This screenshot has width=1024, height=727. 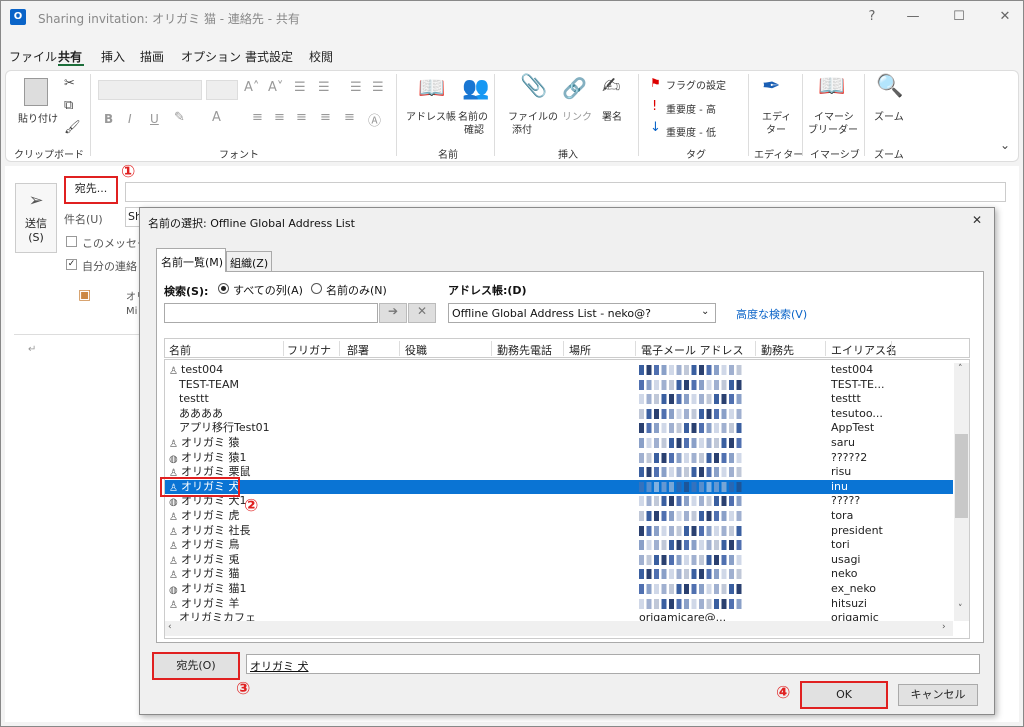 What do you see at coordinates (71, 241) in the screenshot?
I see `checkbox-request` at bounding box center [71, 241].